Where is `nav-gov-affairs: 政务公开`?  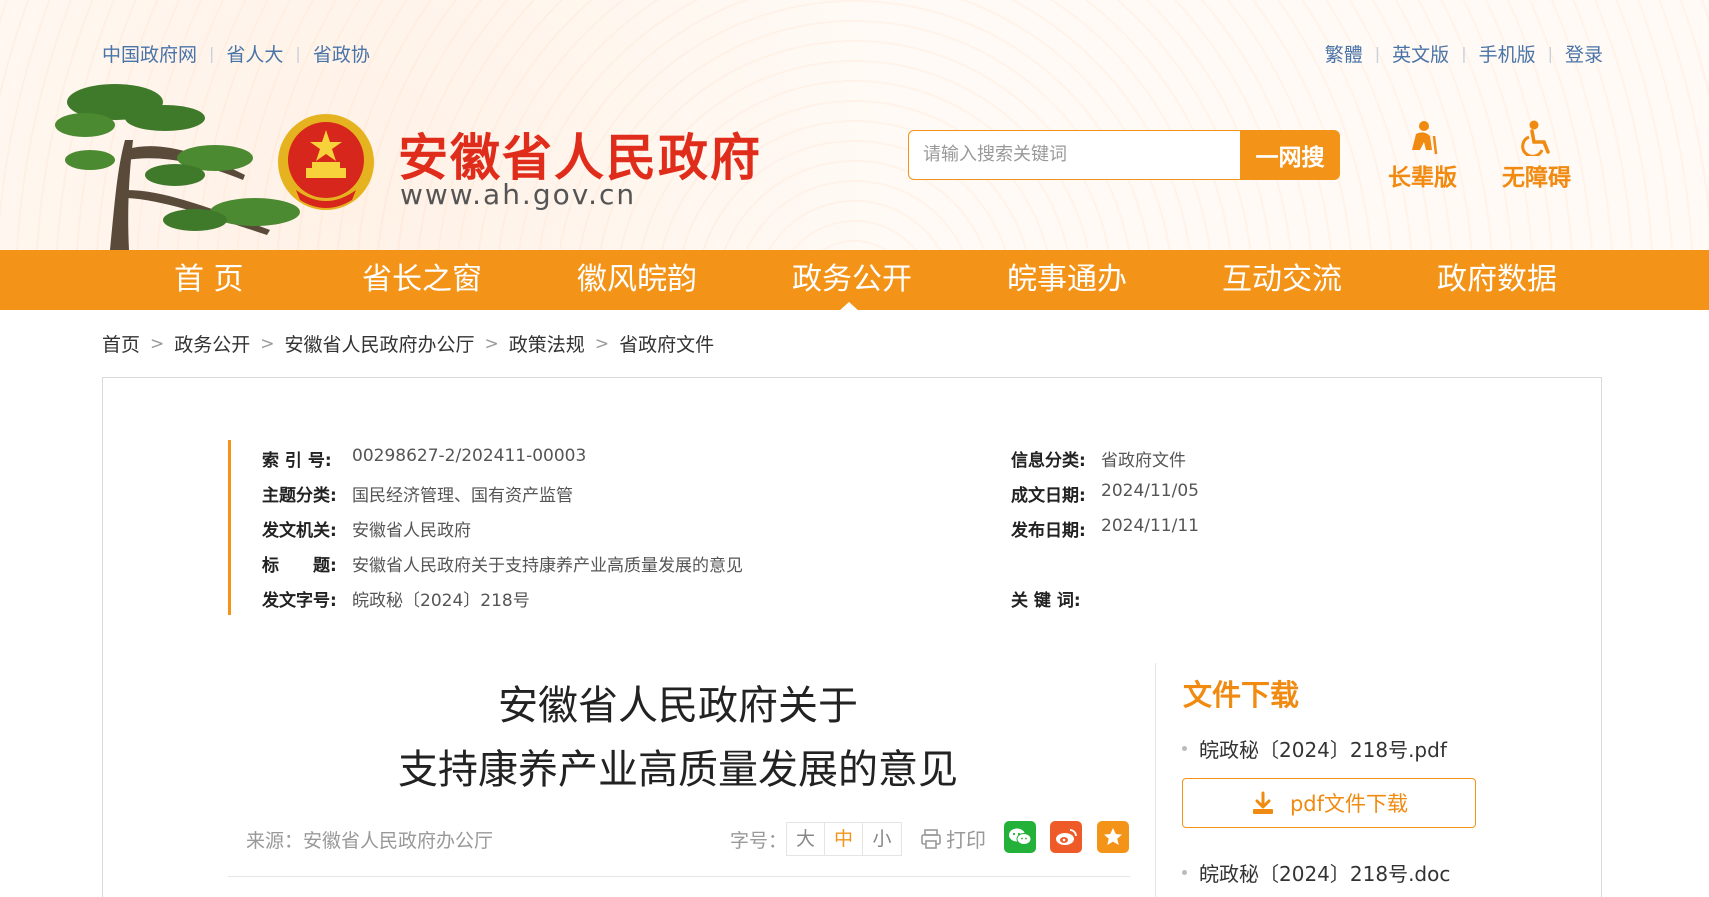
nav-gov-affairs: 政务公开 is located at coordinates (852, 280).